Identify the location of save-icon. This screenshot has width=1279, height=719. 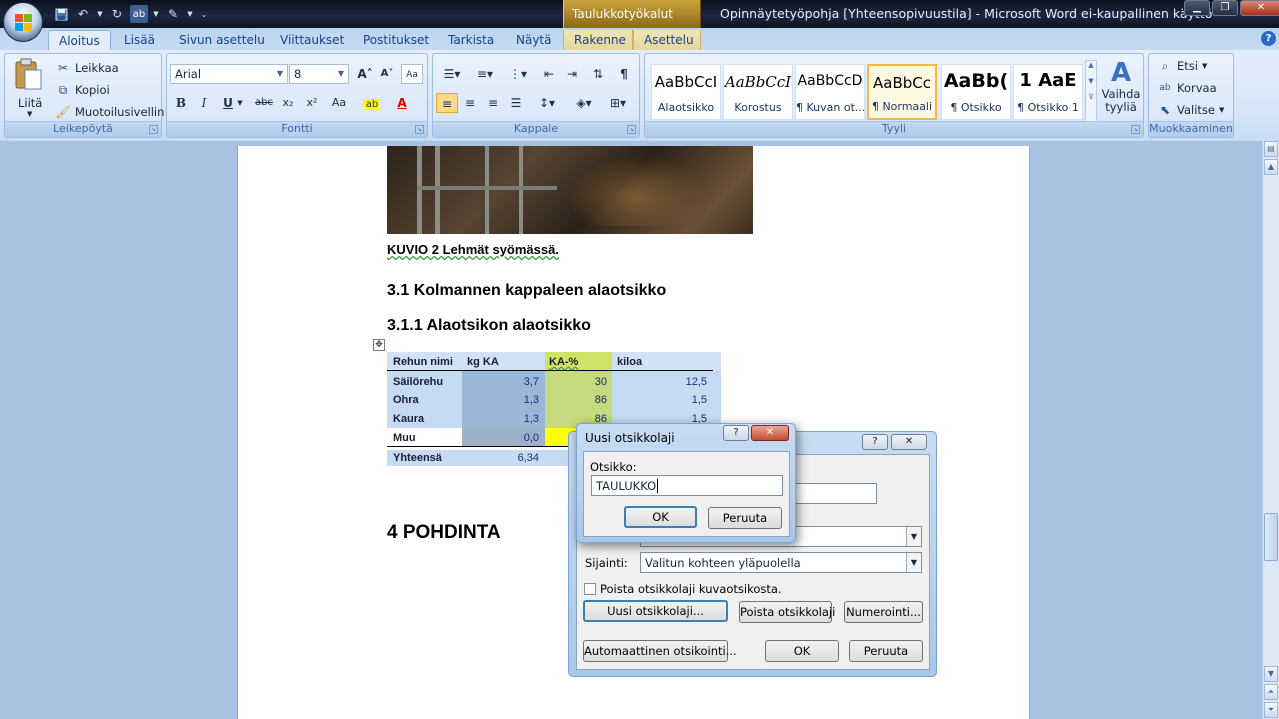
(61, 14).